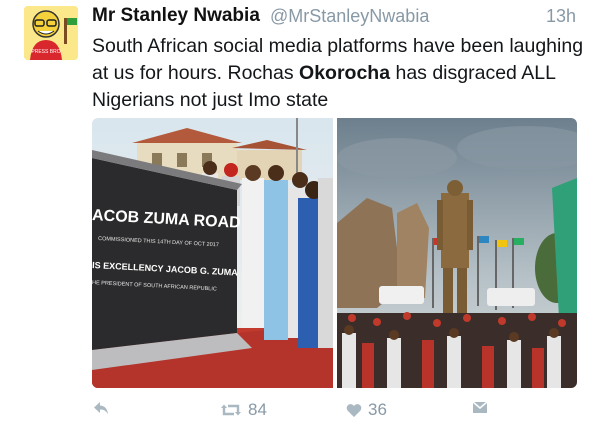 The image size is (600, 425). Describe the element at coordinates (349, 16) in the screenshot. I see `author-handle: @MrStanleyNwabia` at that location.